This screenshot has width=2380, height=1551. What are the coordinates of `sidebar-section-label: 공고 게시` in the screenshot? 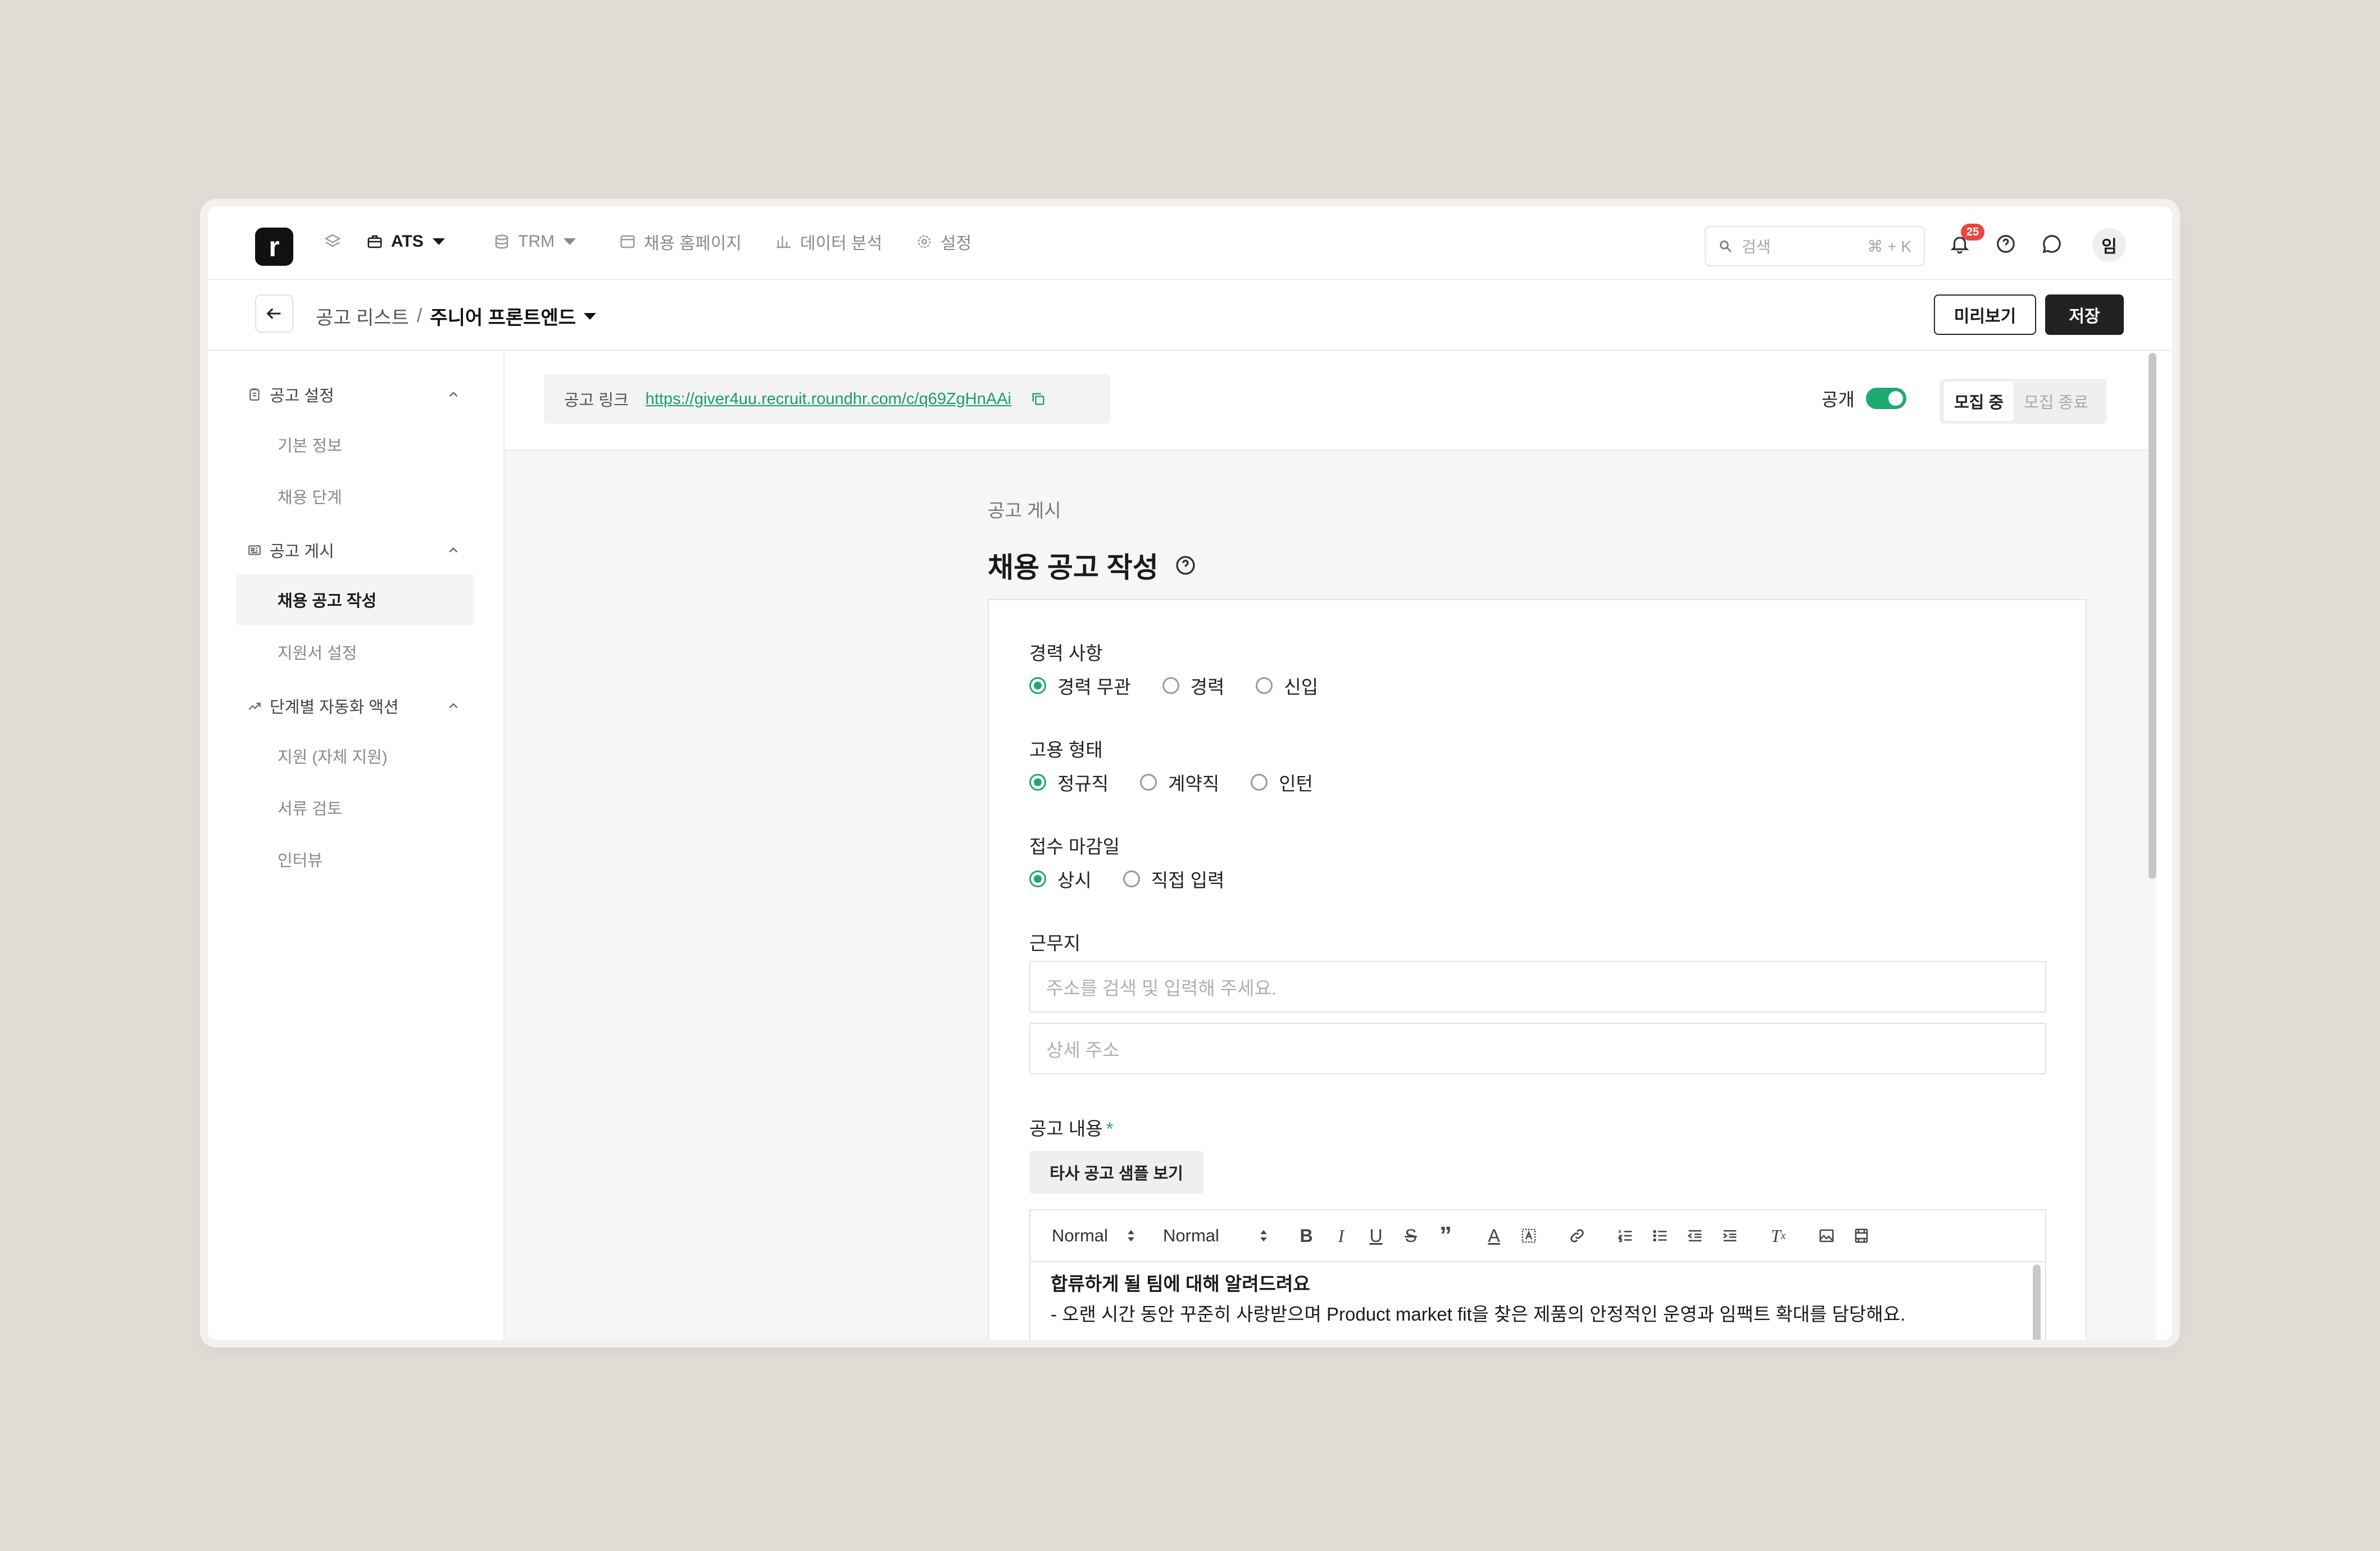 It's located at (302, 552).